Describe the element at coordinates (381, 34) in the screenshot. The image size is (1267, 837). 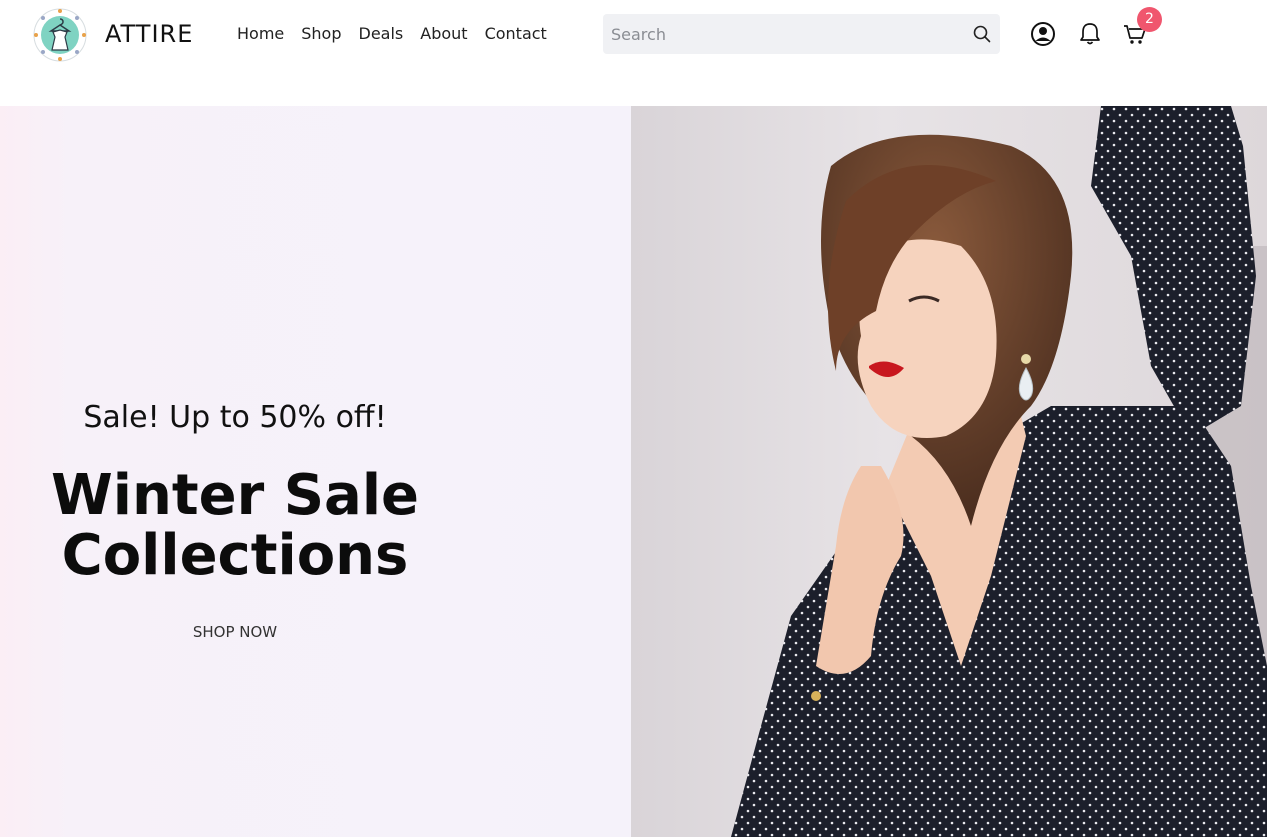
I see `nav-deals: Deals` at that location.